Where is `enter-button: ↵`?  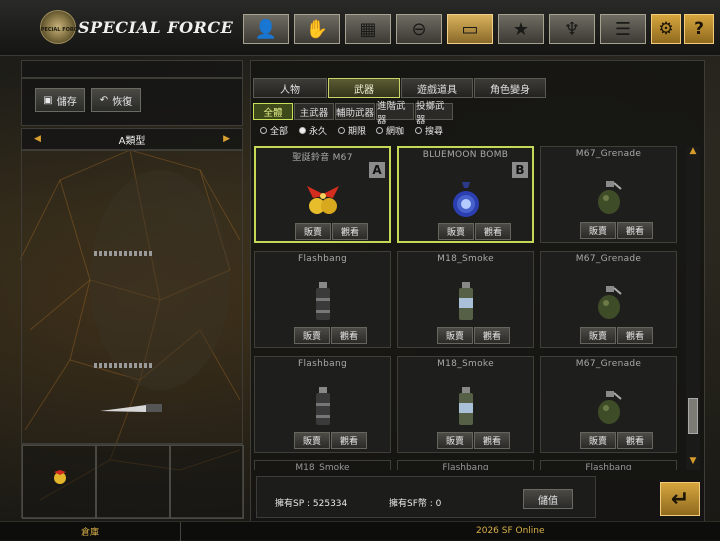
enter-button: ↵ is located at coordinates (680, 499).